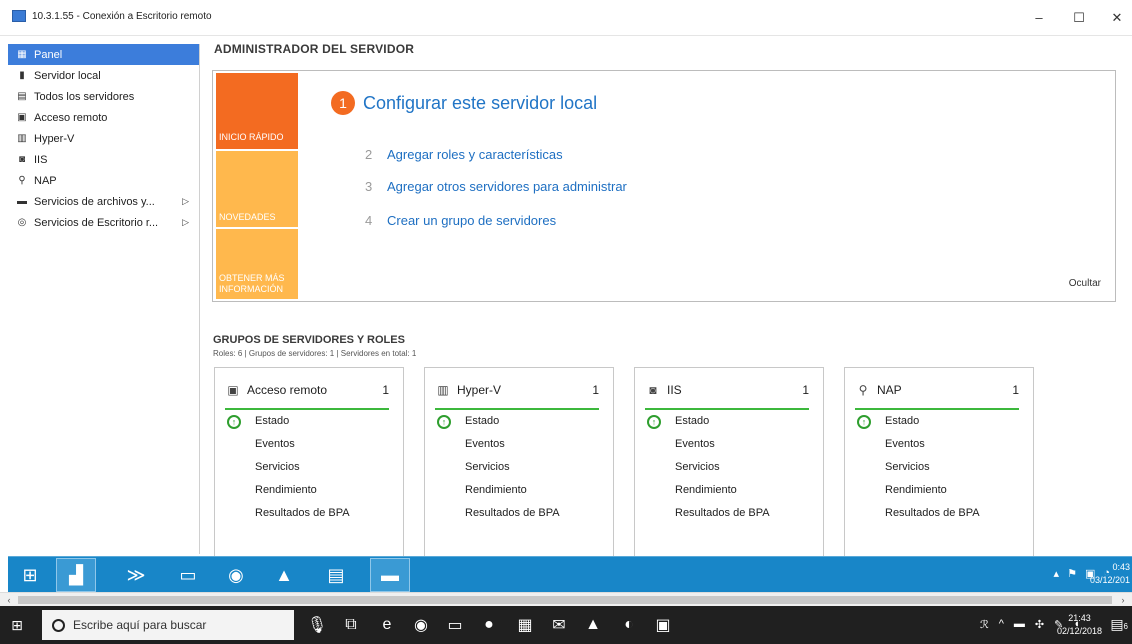  What do you see at coordinates (369, 220) in the screenshot?
I see `step-number: 4` at bounding box center [369, 220].